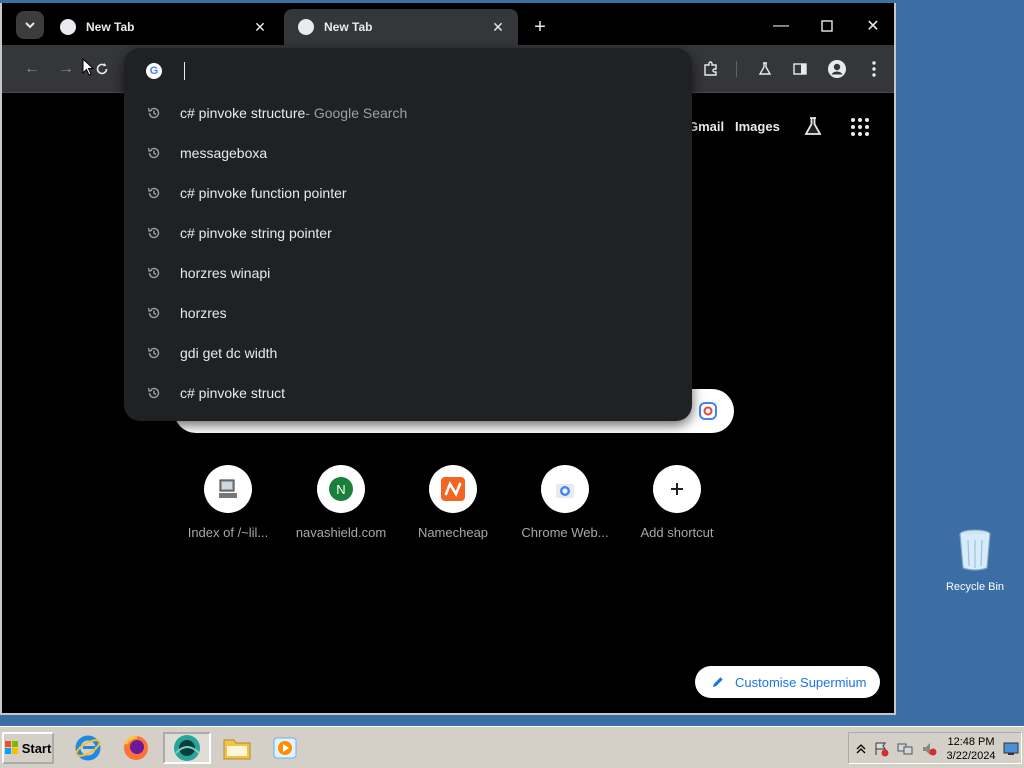 The height and width of the screenshot is (768, 1024). Describe the element at coordinates (975, 550) in the screenshot. I see `recycle-bin-icon` at that location.